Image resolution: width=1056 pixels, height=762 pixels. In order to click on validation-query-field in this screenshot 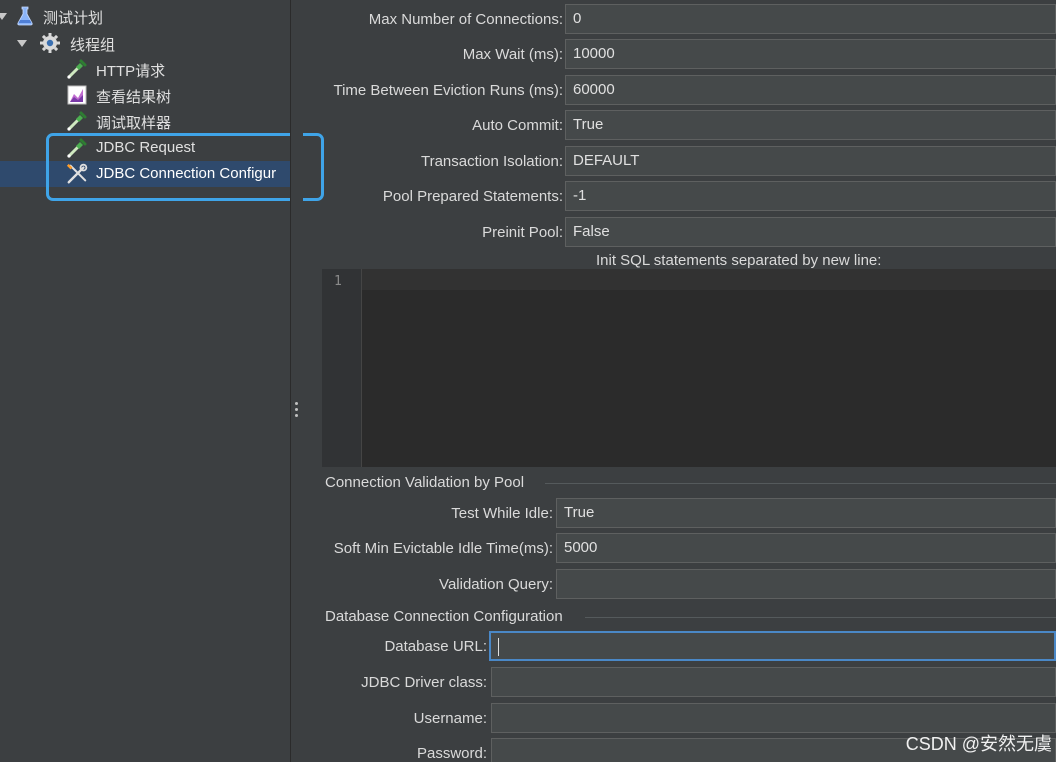, I will do `click(806, 584)`.